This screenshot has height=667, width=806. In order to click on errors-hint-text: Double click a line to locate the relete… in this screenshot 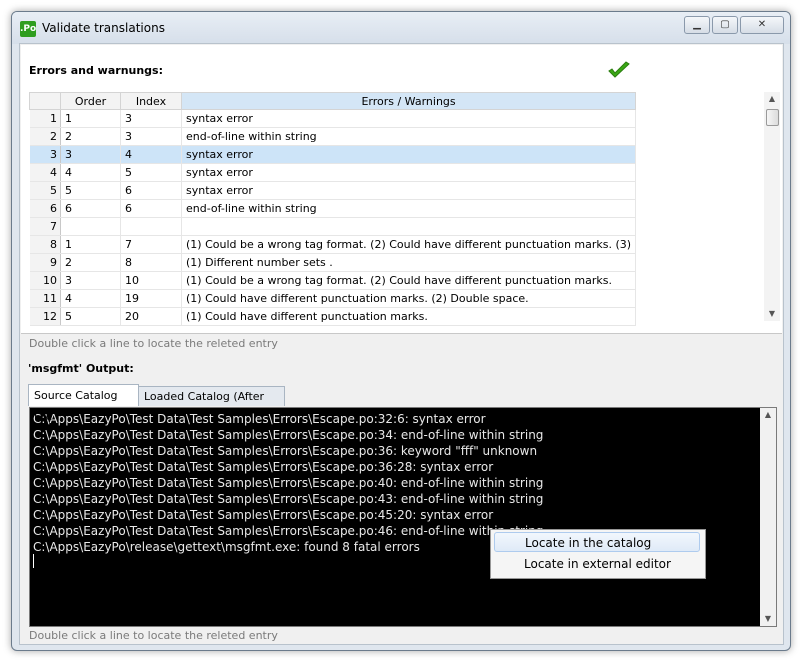, I will do `click(153, 343)`.